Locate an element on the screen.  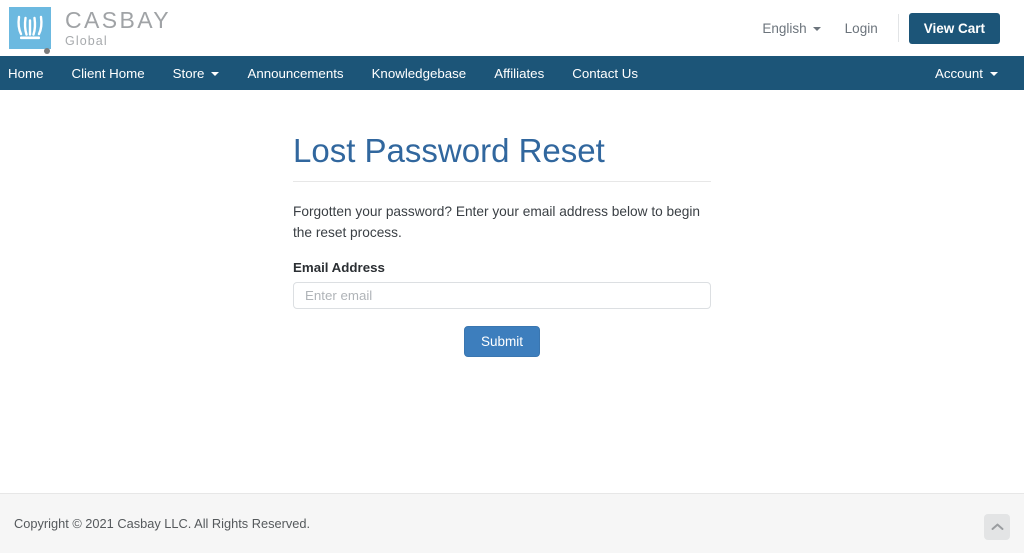
nav-item-label: Home is located at coordinates (26, 73).